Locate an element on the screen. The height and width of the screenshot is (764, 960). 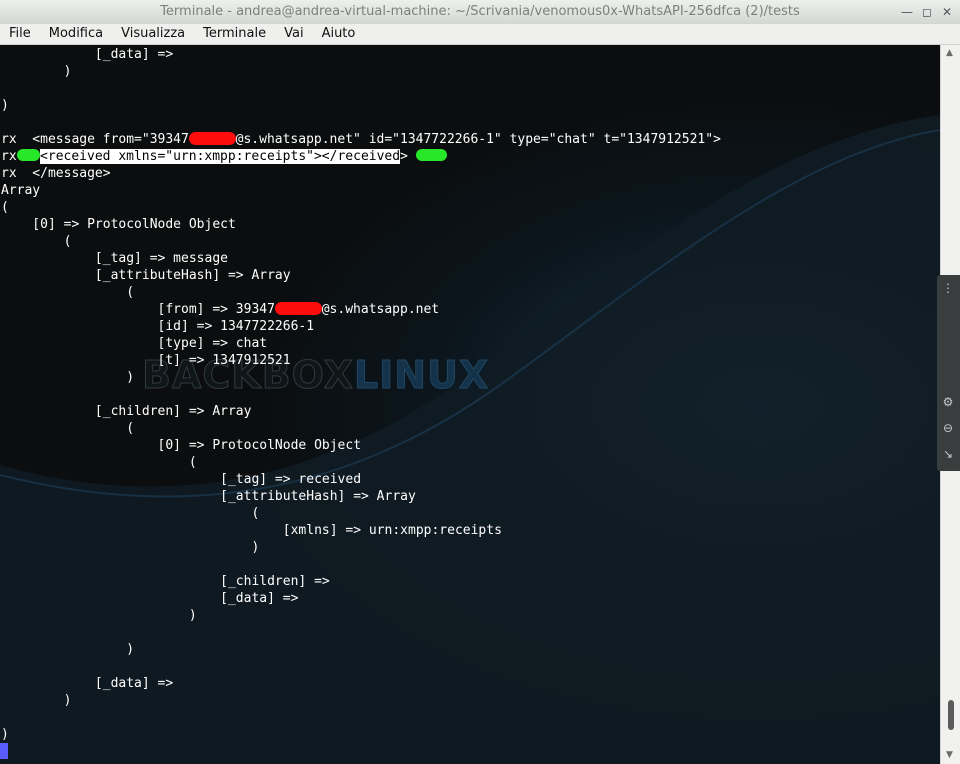
maximize-icon: ◻ is located at coordinates (927, 12).